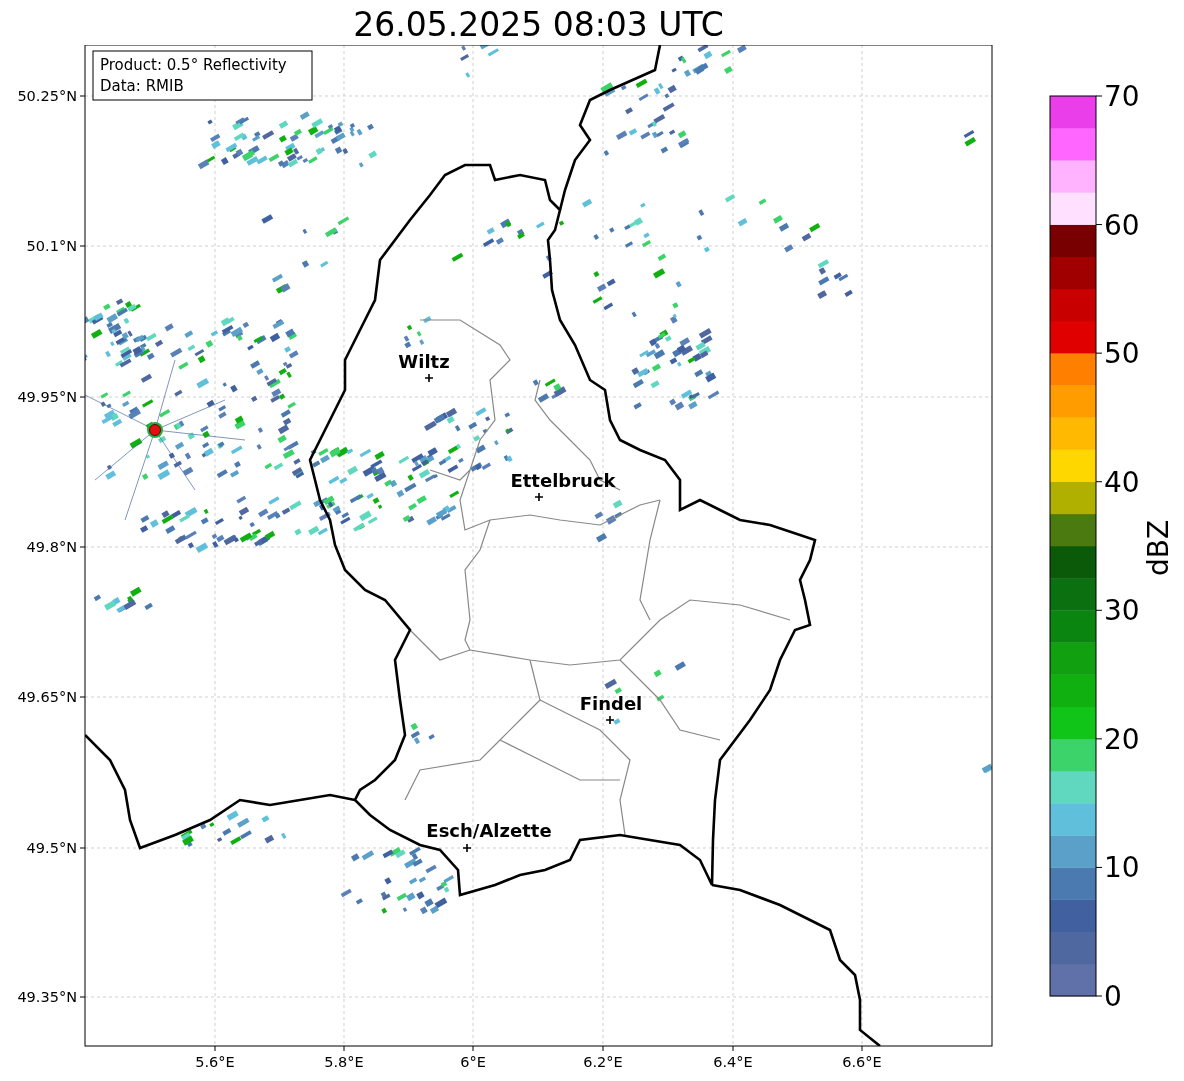 This screenshot has height=1081, width=1184. Describe the element at coordinates (155, 430) in the screenshot. I see `radar-site-marker` at that location.